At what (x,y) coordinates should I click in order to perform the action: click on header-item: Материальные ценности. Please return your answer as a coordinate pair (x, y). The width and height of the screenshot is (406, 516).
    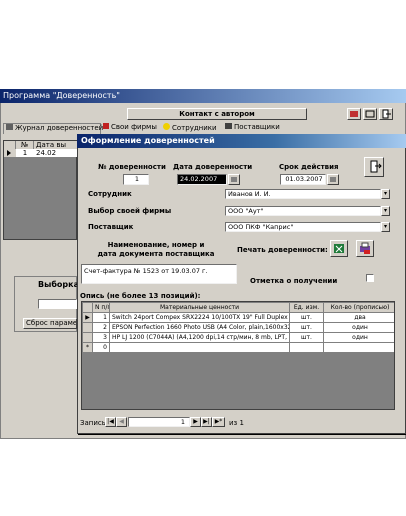
    Looking at the image, I should click on (199, 307).